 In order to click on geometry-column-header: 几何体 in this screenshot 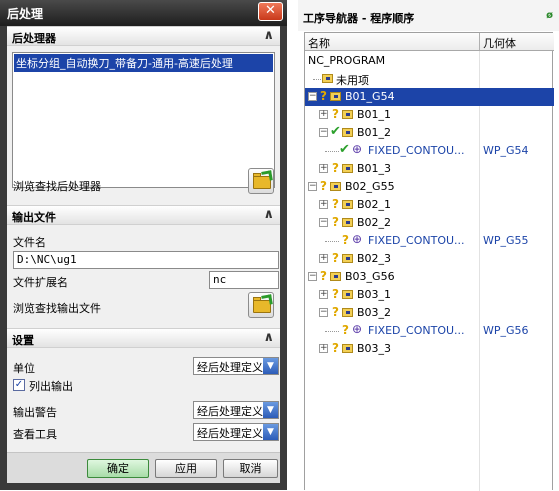, I will do `click(499, 43)`.